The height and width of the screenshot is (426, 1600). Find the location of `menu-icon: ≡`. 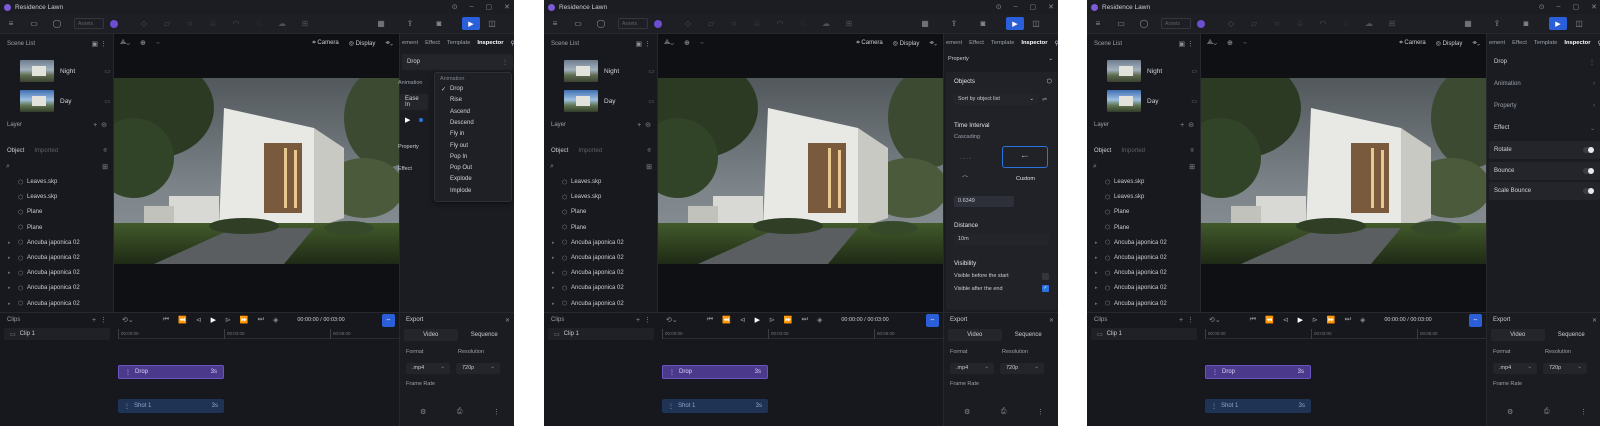

menu-icon: ≡ is located at coordinates (1098, 24).